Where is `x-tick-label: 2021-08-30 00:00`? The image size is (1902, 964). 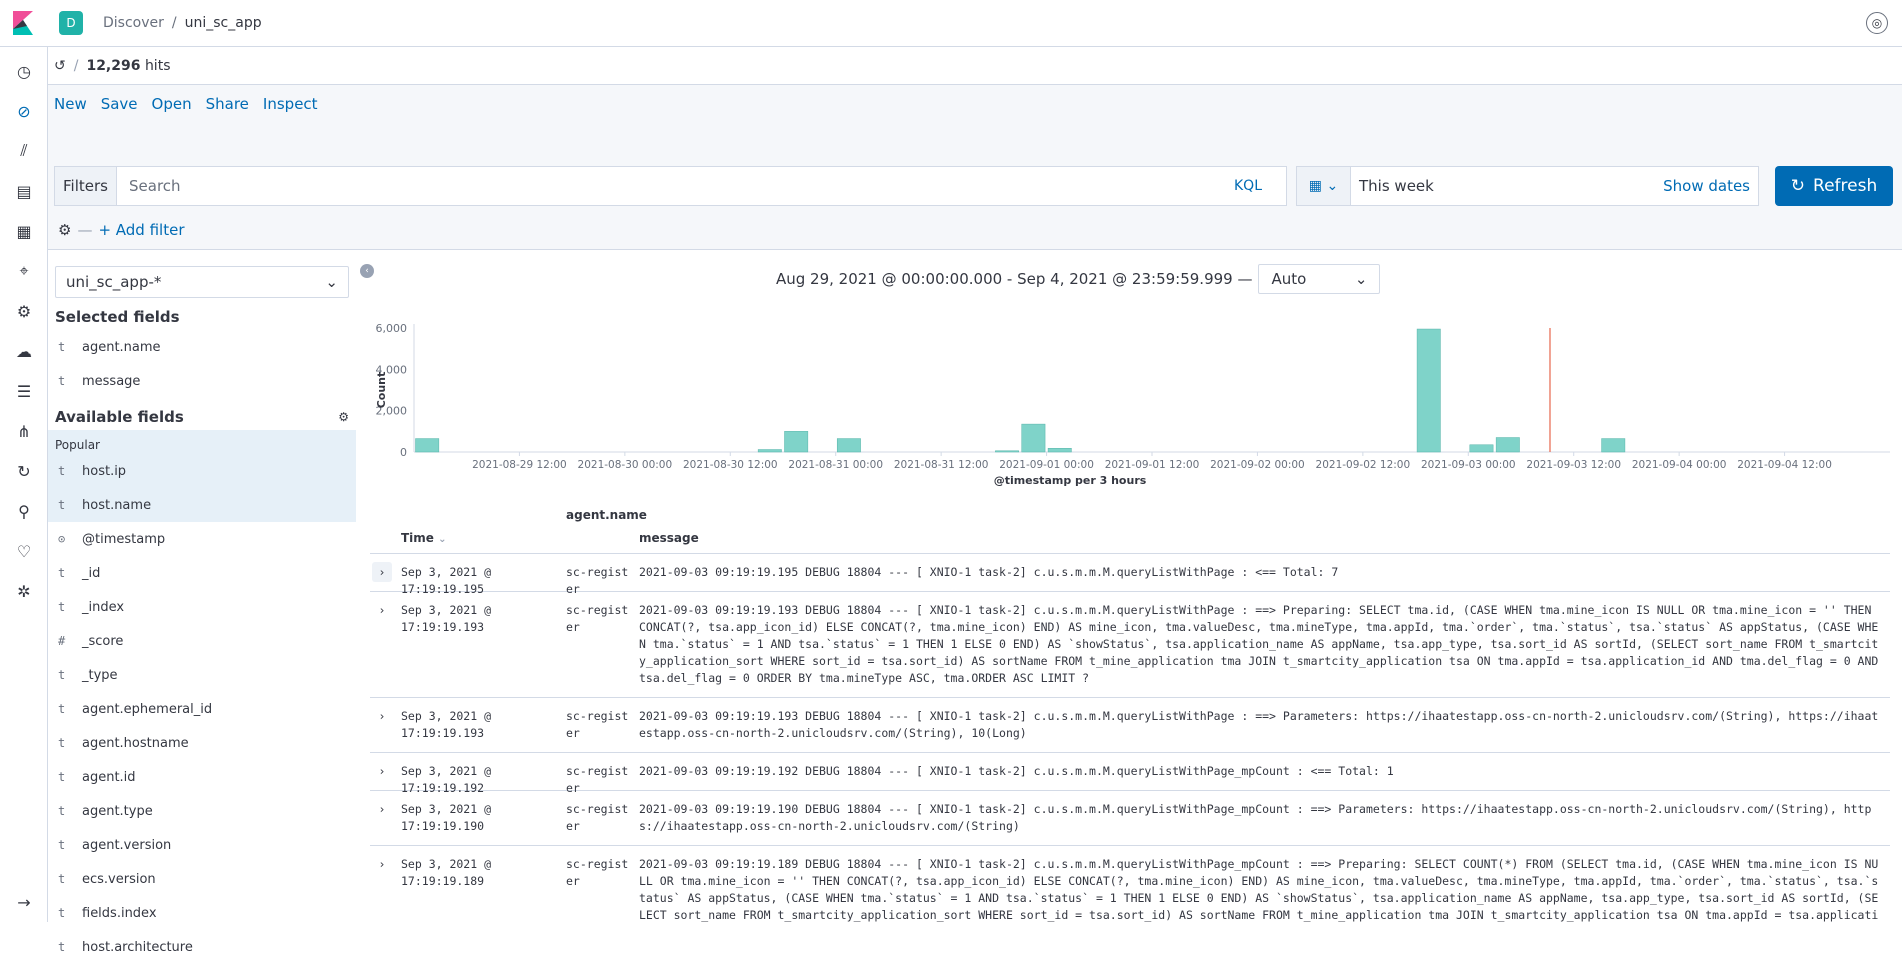 x-tick-label: 2021-08-30 00:00 is located at coordinates (625, 465).